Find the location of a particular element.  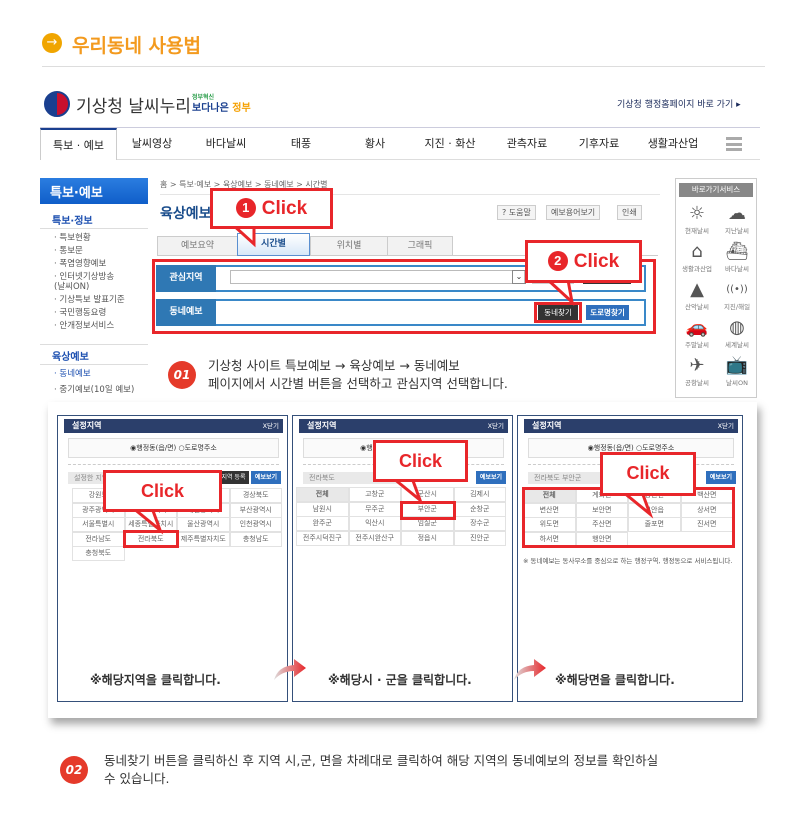

quick-item: ☁ 지난날씨 is located at coordinates (737, 219).